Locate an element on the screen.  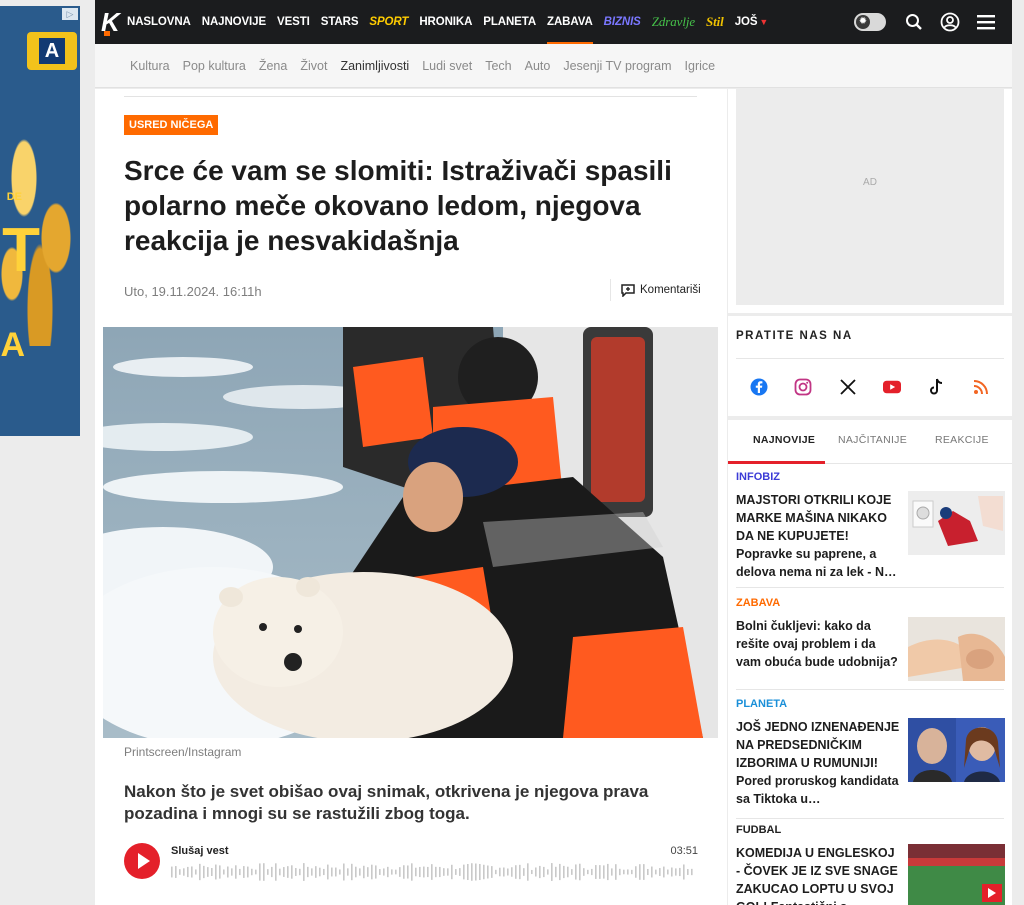
latest-tabs: NAJNOVIJE NAJČITANIJE REAKCIJE is located at coordinates (870, 442).